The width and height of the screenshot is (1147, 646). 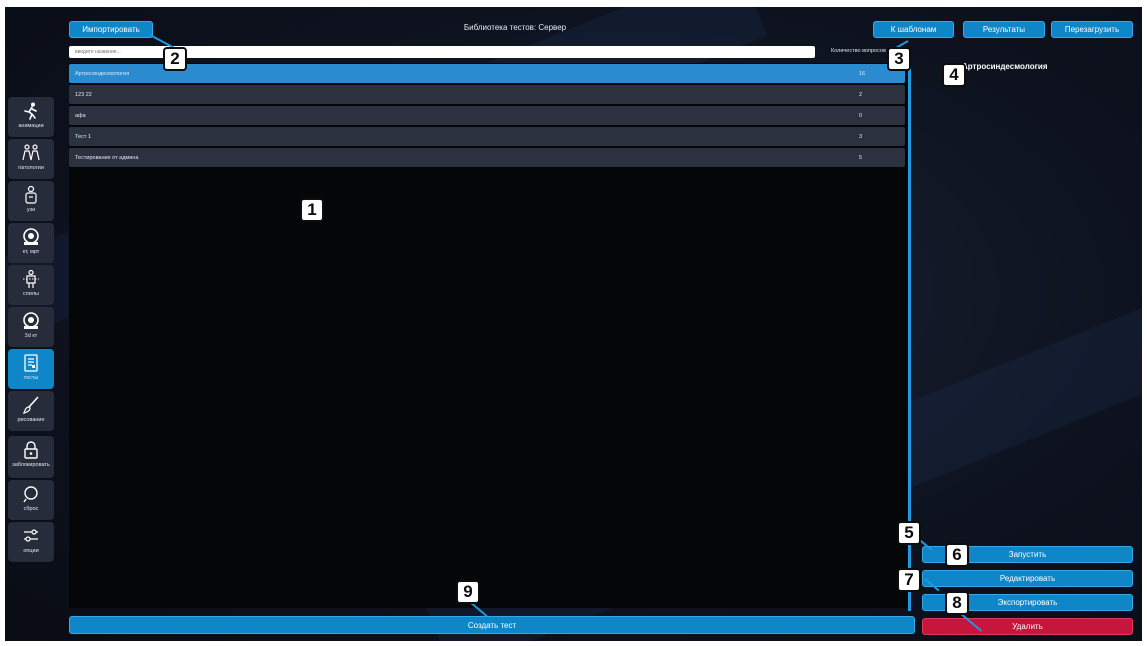 I want to click on sidebar-item-reset: сброс, so click(x=31, y=500).